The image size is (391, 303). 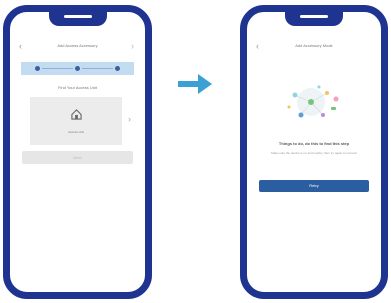 I want to click on screen-header: ‹ Add Accessory Mode, so click(x=314, y=46).